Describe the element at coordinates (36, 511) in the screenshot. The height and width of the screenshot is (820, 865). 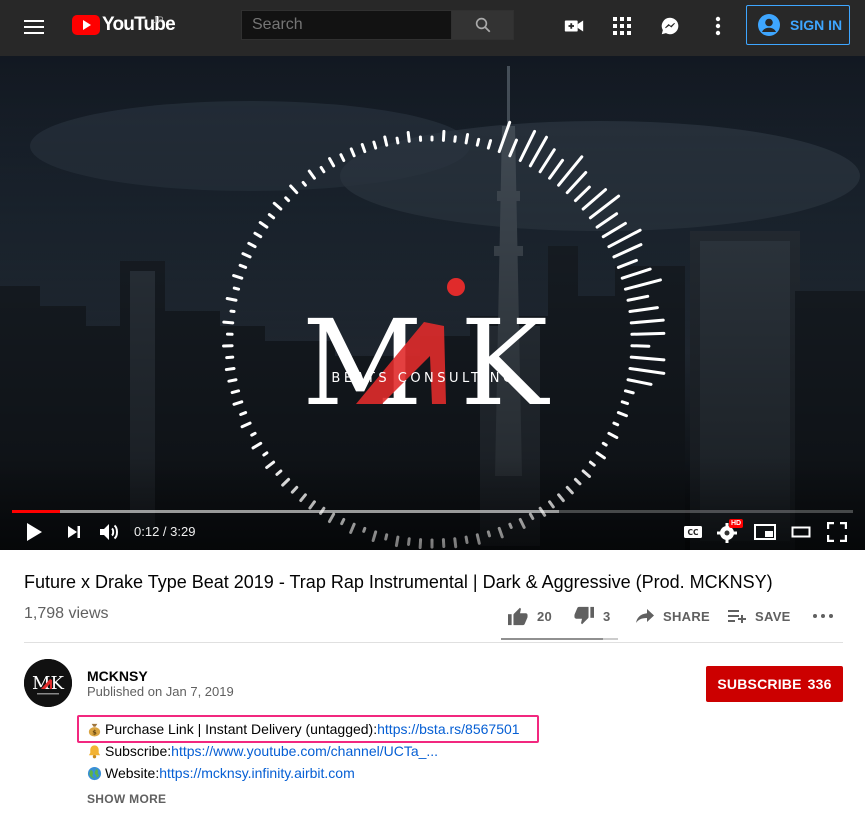
I see `played-bar` at that location.